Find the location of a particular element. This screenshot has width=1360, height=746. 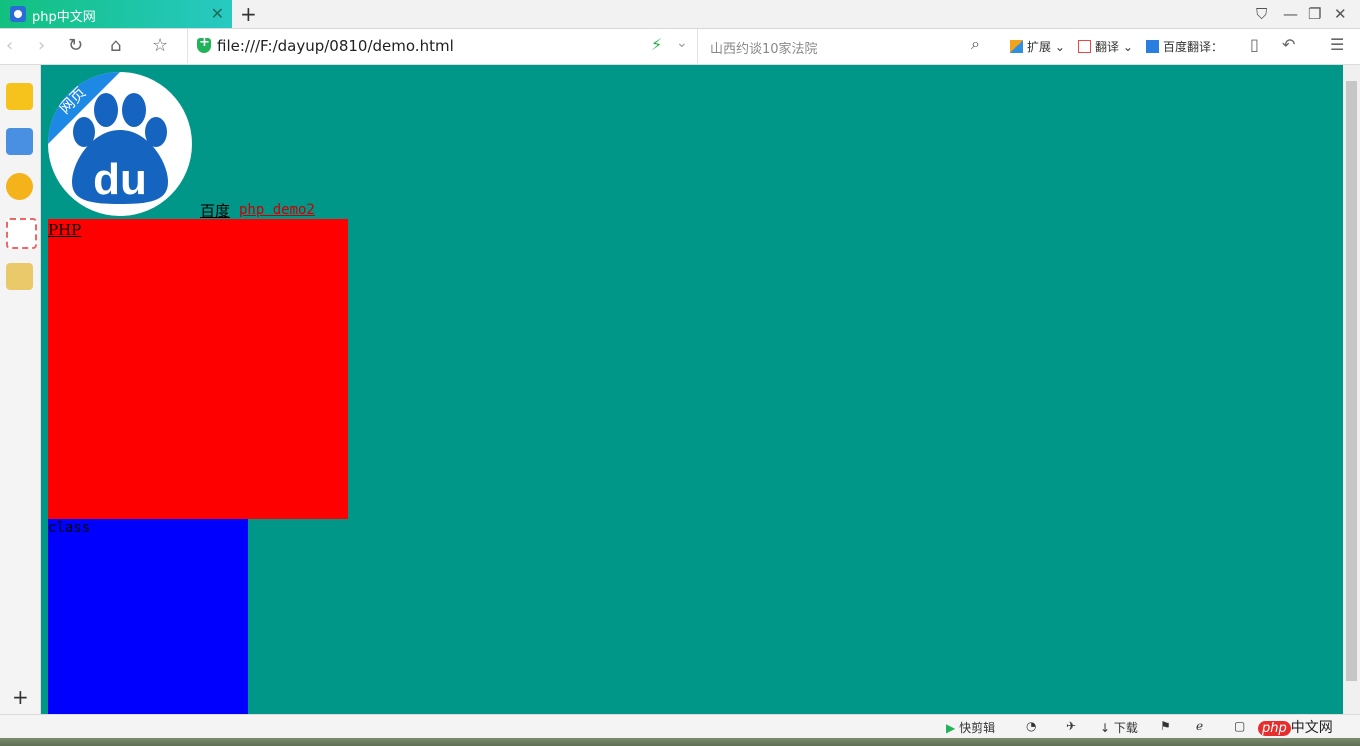

speed-icon: ◔ is located at coordinates (1031, 726).